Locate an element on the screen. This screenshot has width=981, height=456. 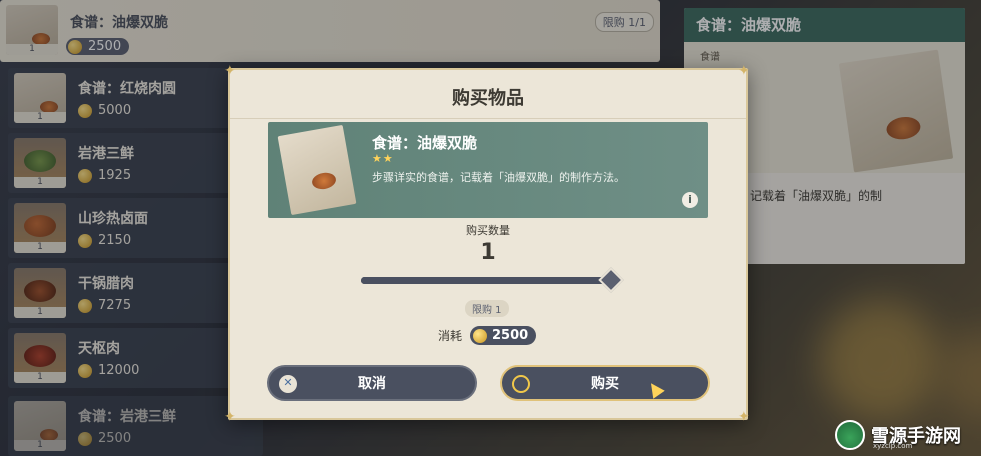
cost-label: 消耗 is located at coordinates (450, 336).